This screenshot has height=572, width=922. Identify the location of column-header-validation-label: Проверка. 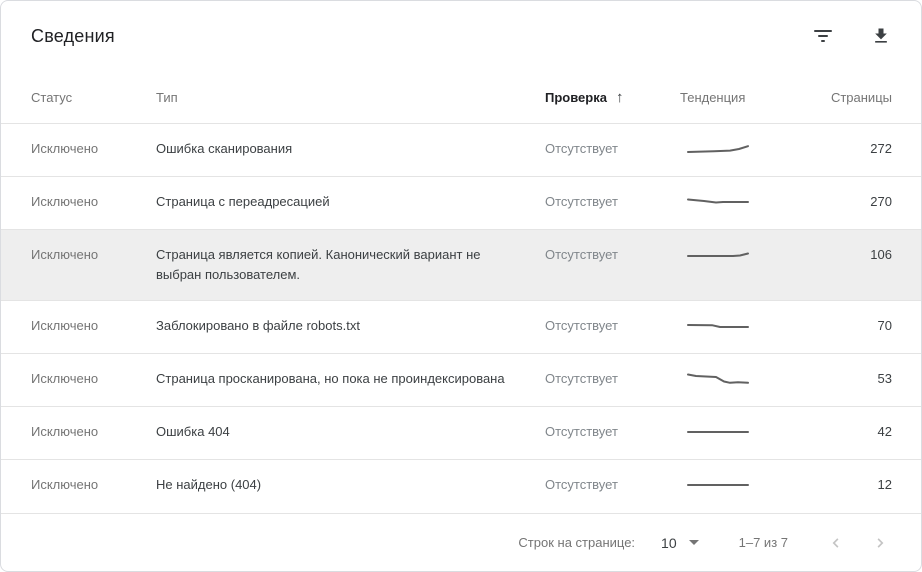
(576, 97).